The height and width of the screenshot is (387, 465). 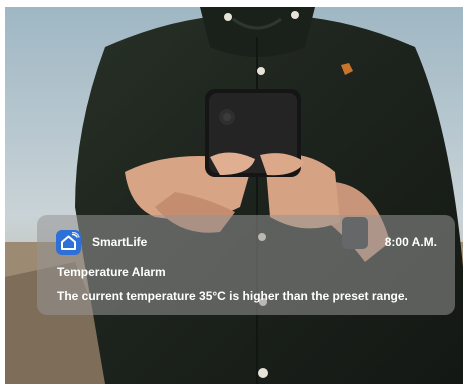 I want to click on app-name: SmartLife, so click(x=120, y=242).